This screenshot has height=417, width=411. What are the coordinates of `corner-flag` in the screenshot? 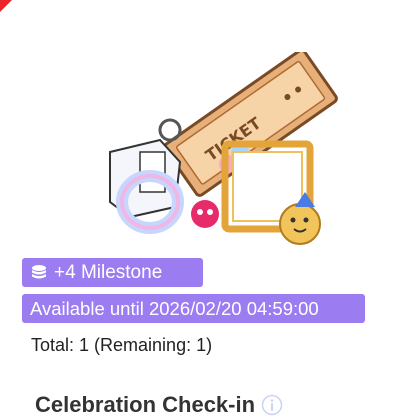 It's located at (6, 6).